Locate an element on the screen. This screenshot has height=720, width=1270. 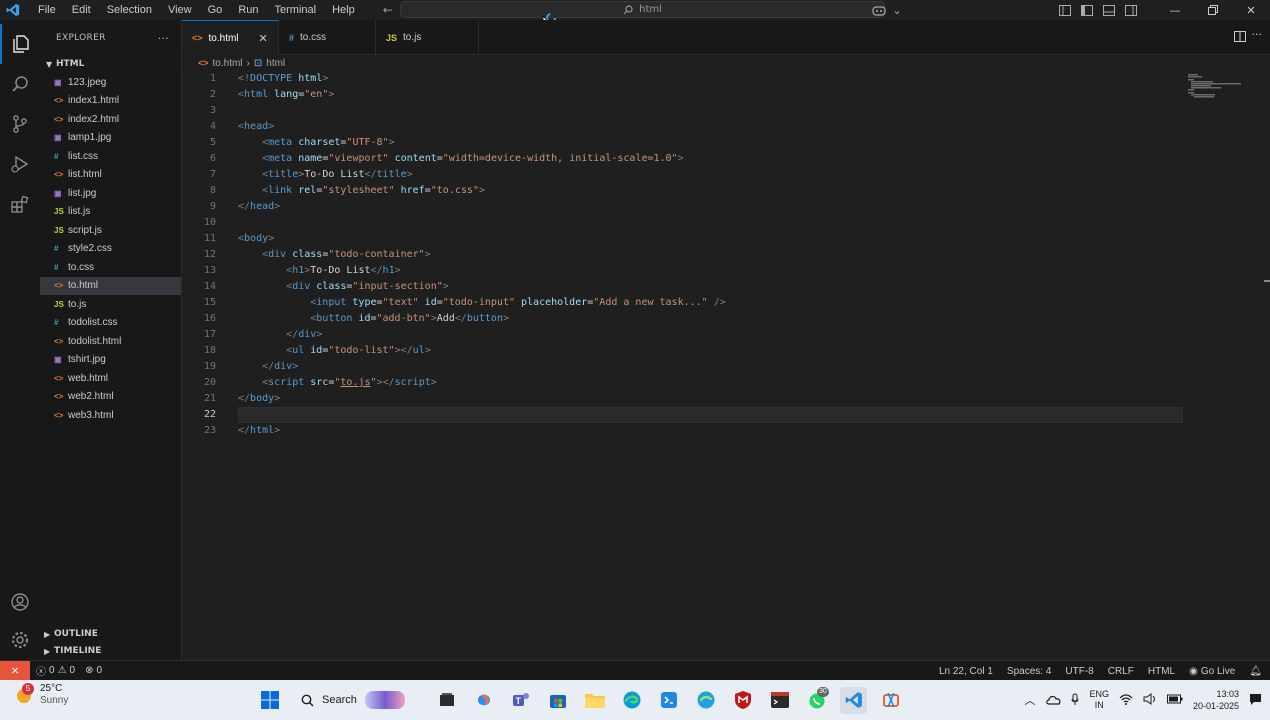
timeline-section: ▶ TIMELINE is located at coordinates (111, 651).